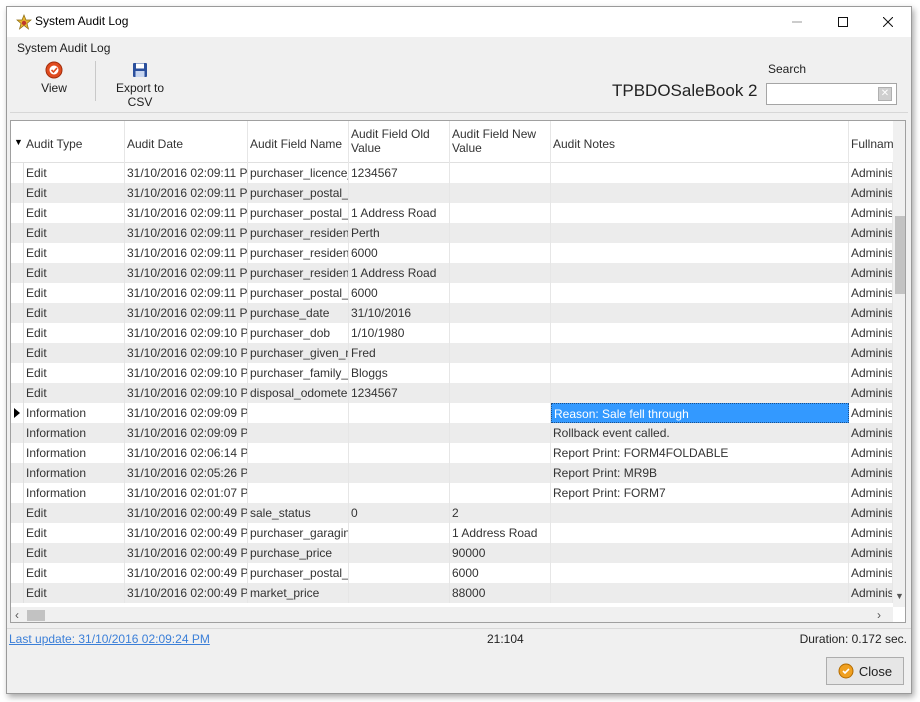  I want to click on vertical-scroll-thumb, so click(900, 255).